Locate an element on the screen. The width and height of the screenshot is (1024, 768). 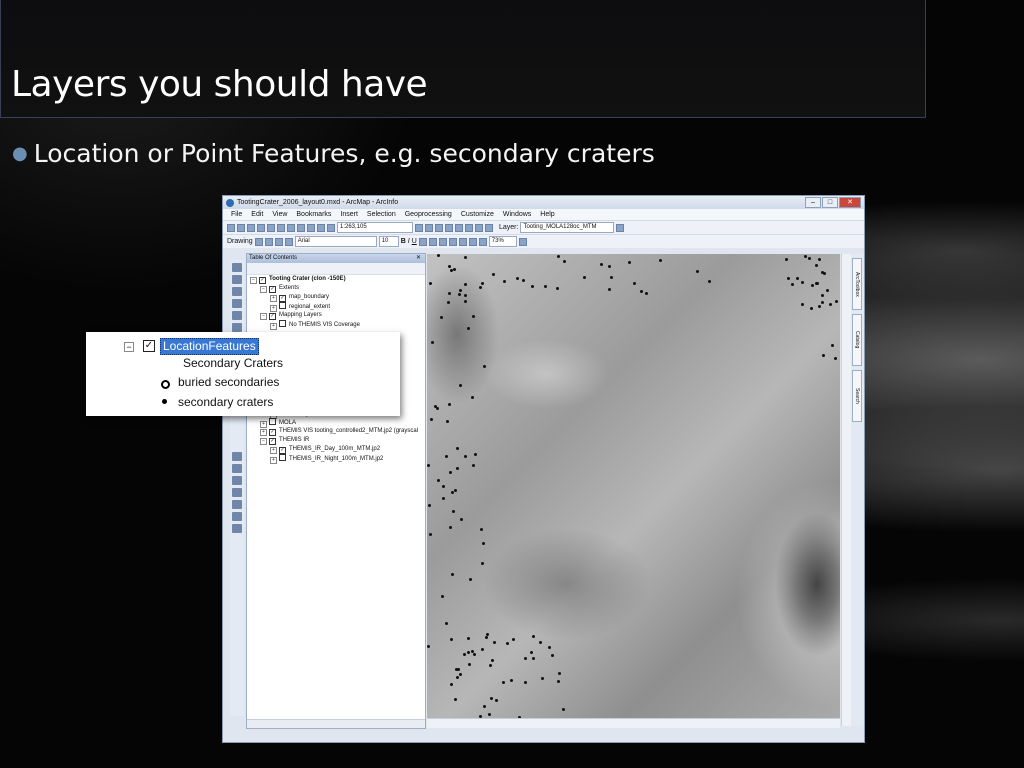
toc-item: + ✓ map_boundary is located at coordinates (336, 297).